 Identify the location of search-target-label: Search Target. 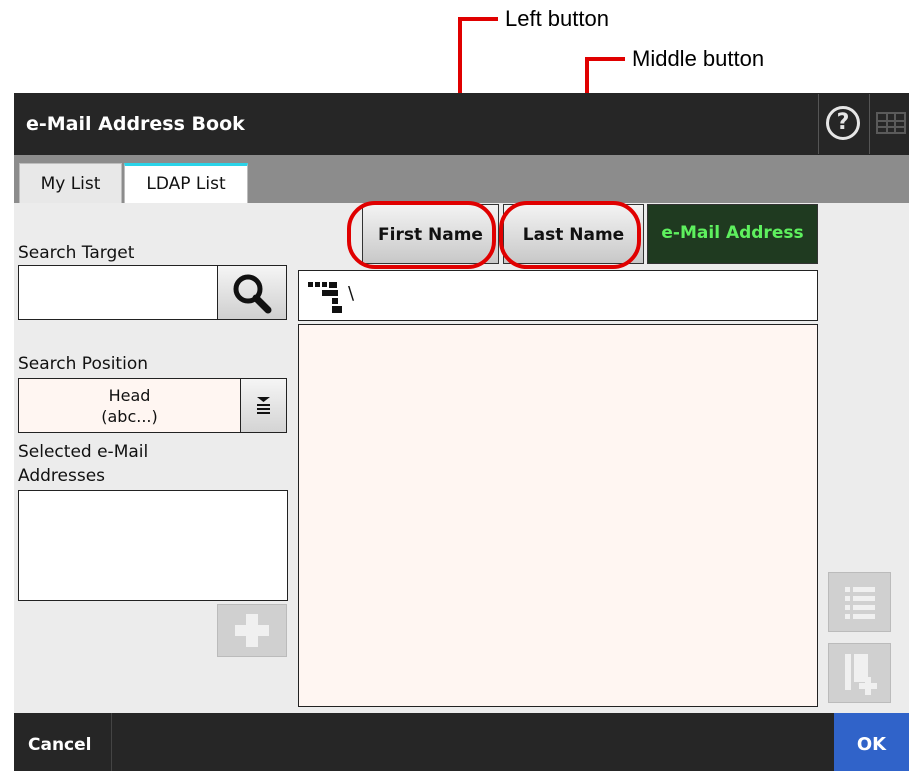
(76, 253).